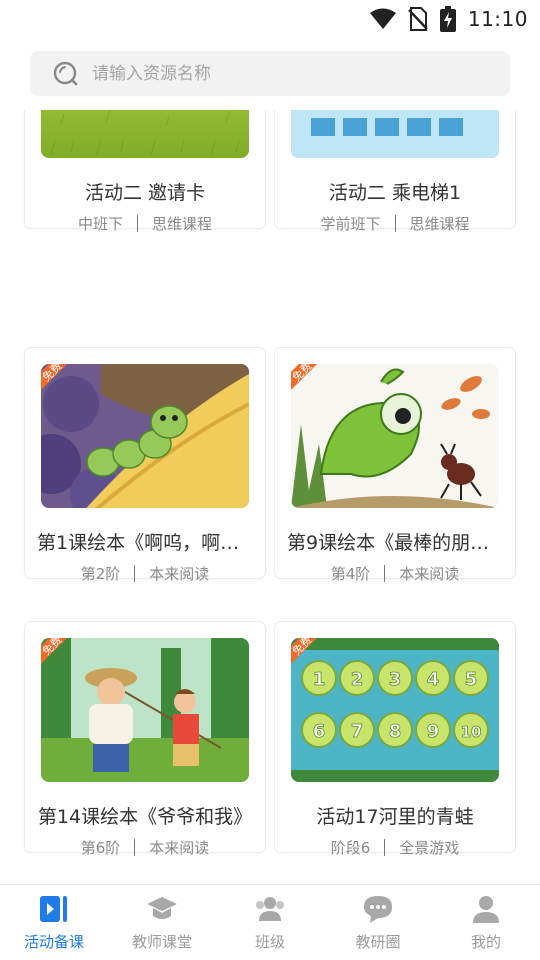  Describe the element at coordinates (378, 909) in the screenshot. I see `chat-bubble-icon` at that location.